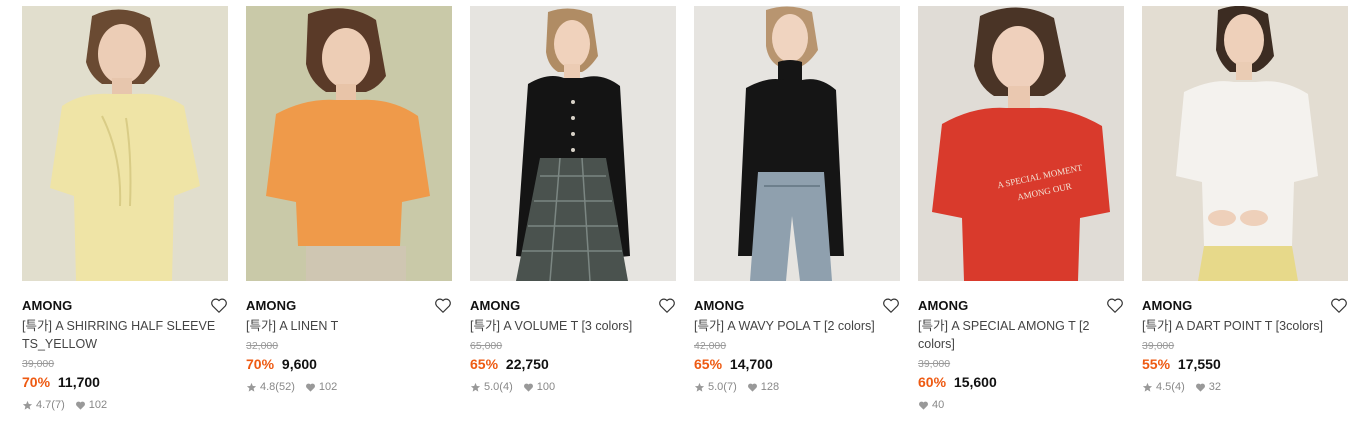 Image resolution: width=1363 pixels, height=446 pixels. I want to click on product-stats: 40, so click(1021, 405).